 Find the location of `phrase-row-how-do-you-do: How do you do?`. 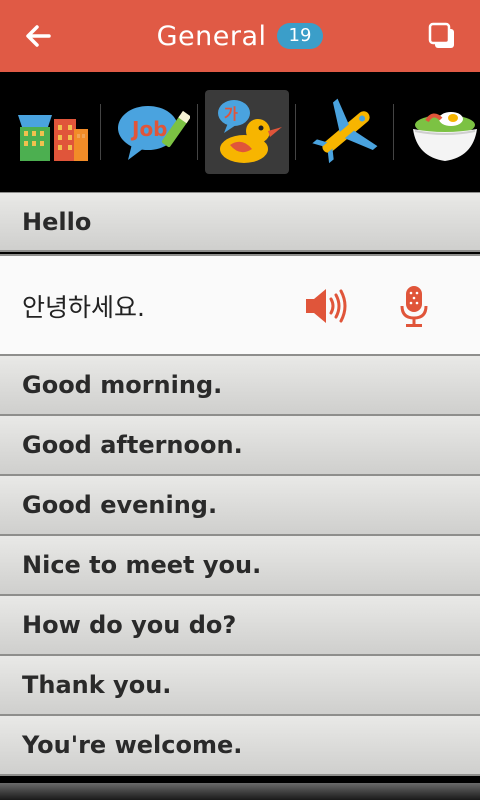

phrase-row-how-do-you-do: How do you do? is located at coordinates (240, 626).